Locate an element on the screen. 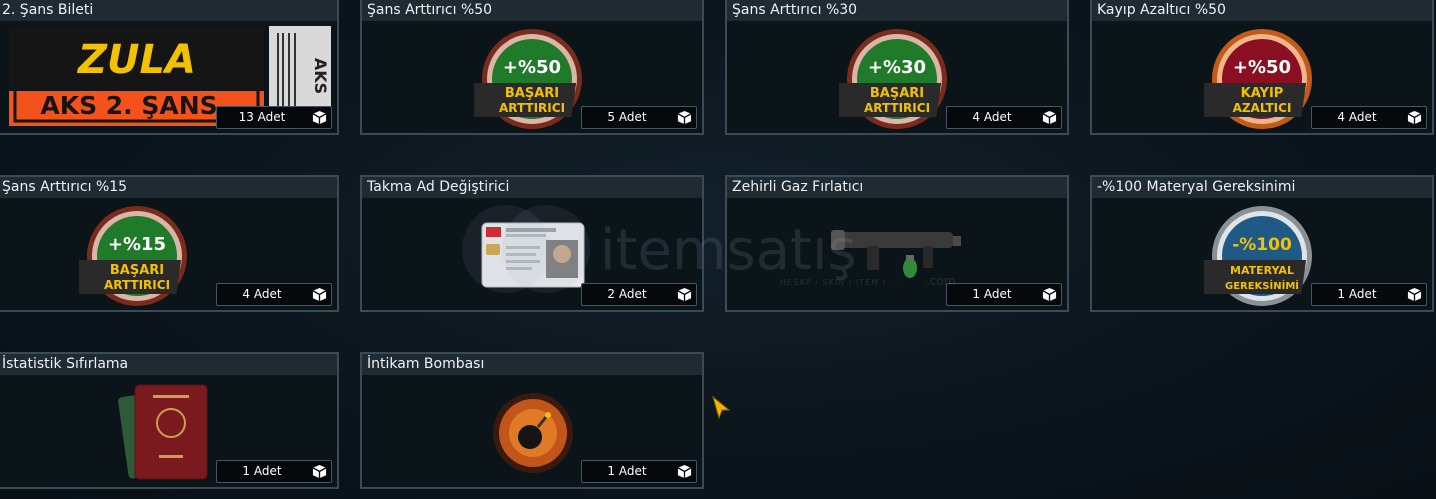 The image size is (1436, 499). quantity-badge: 5 Adet is located at coordinates (639, 117).